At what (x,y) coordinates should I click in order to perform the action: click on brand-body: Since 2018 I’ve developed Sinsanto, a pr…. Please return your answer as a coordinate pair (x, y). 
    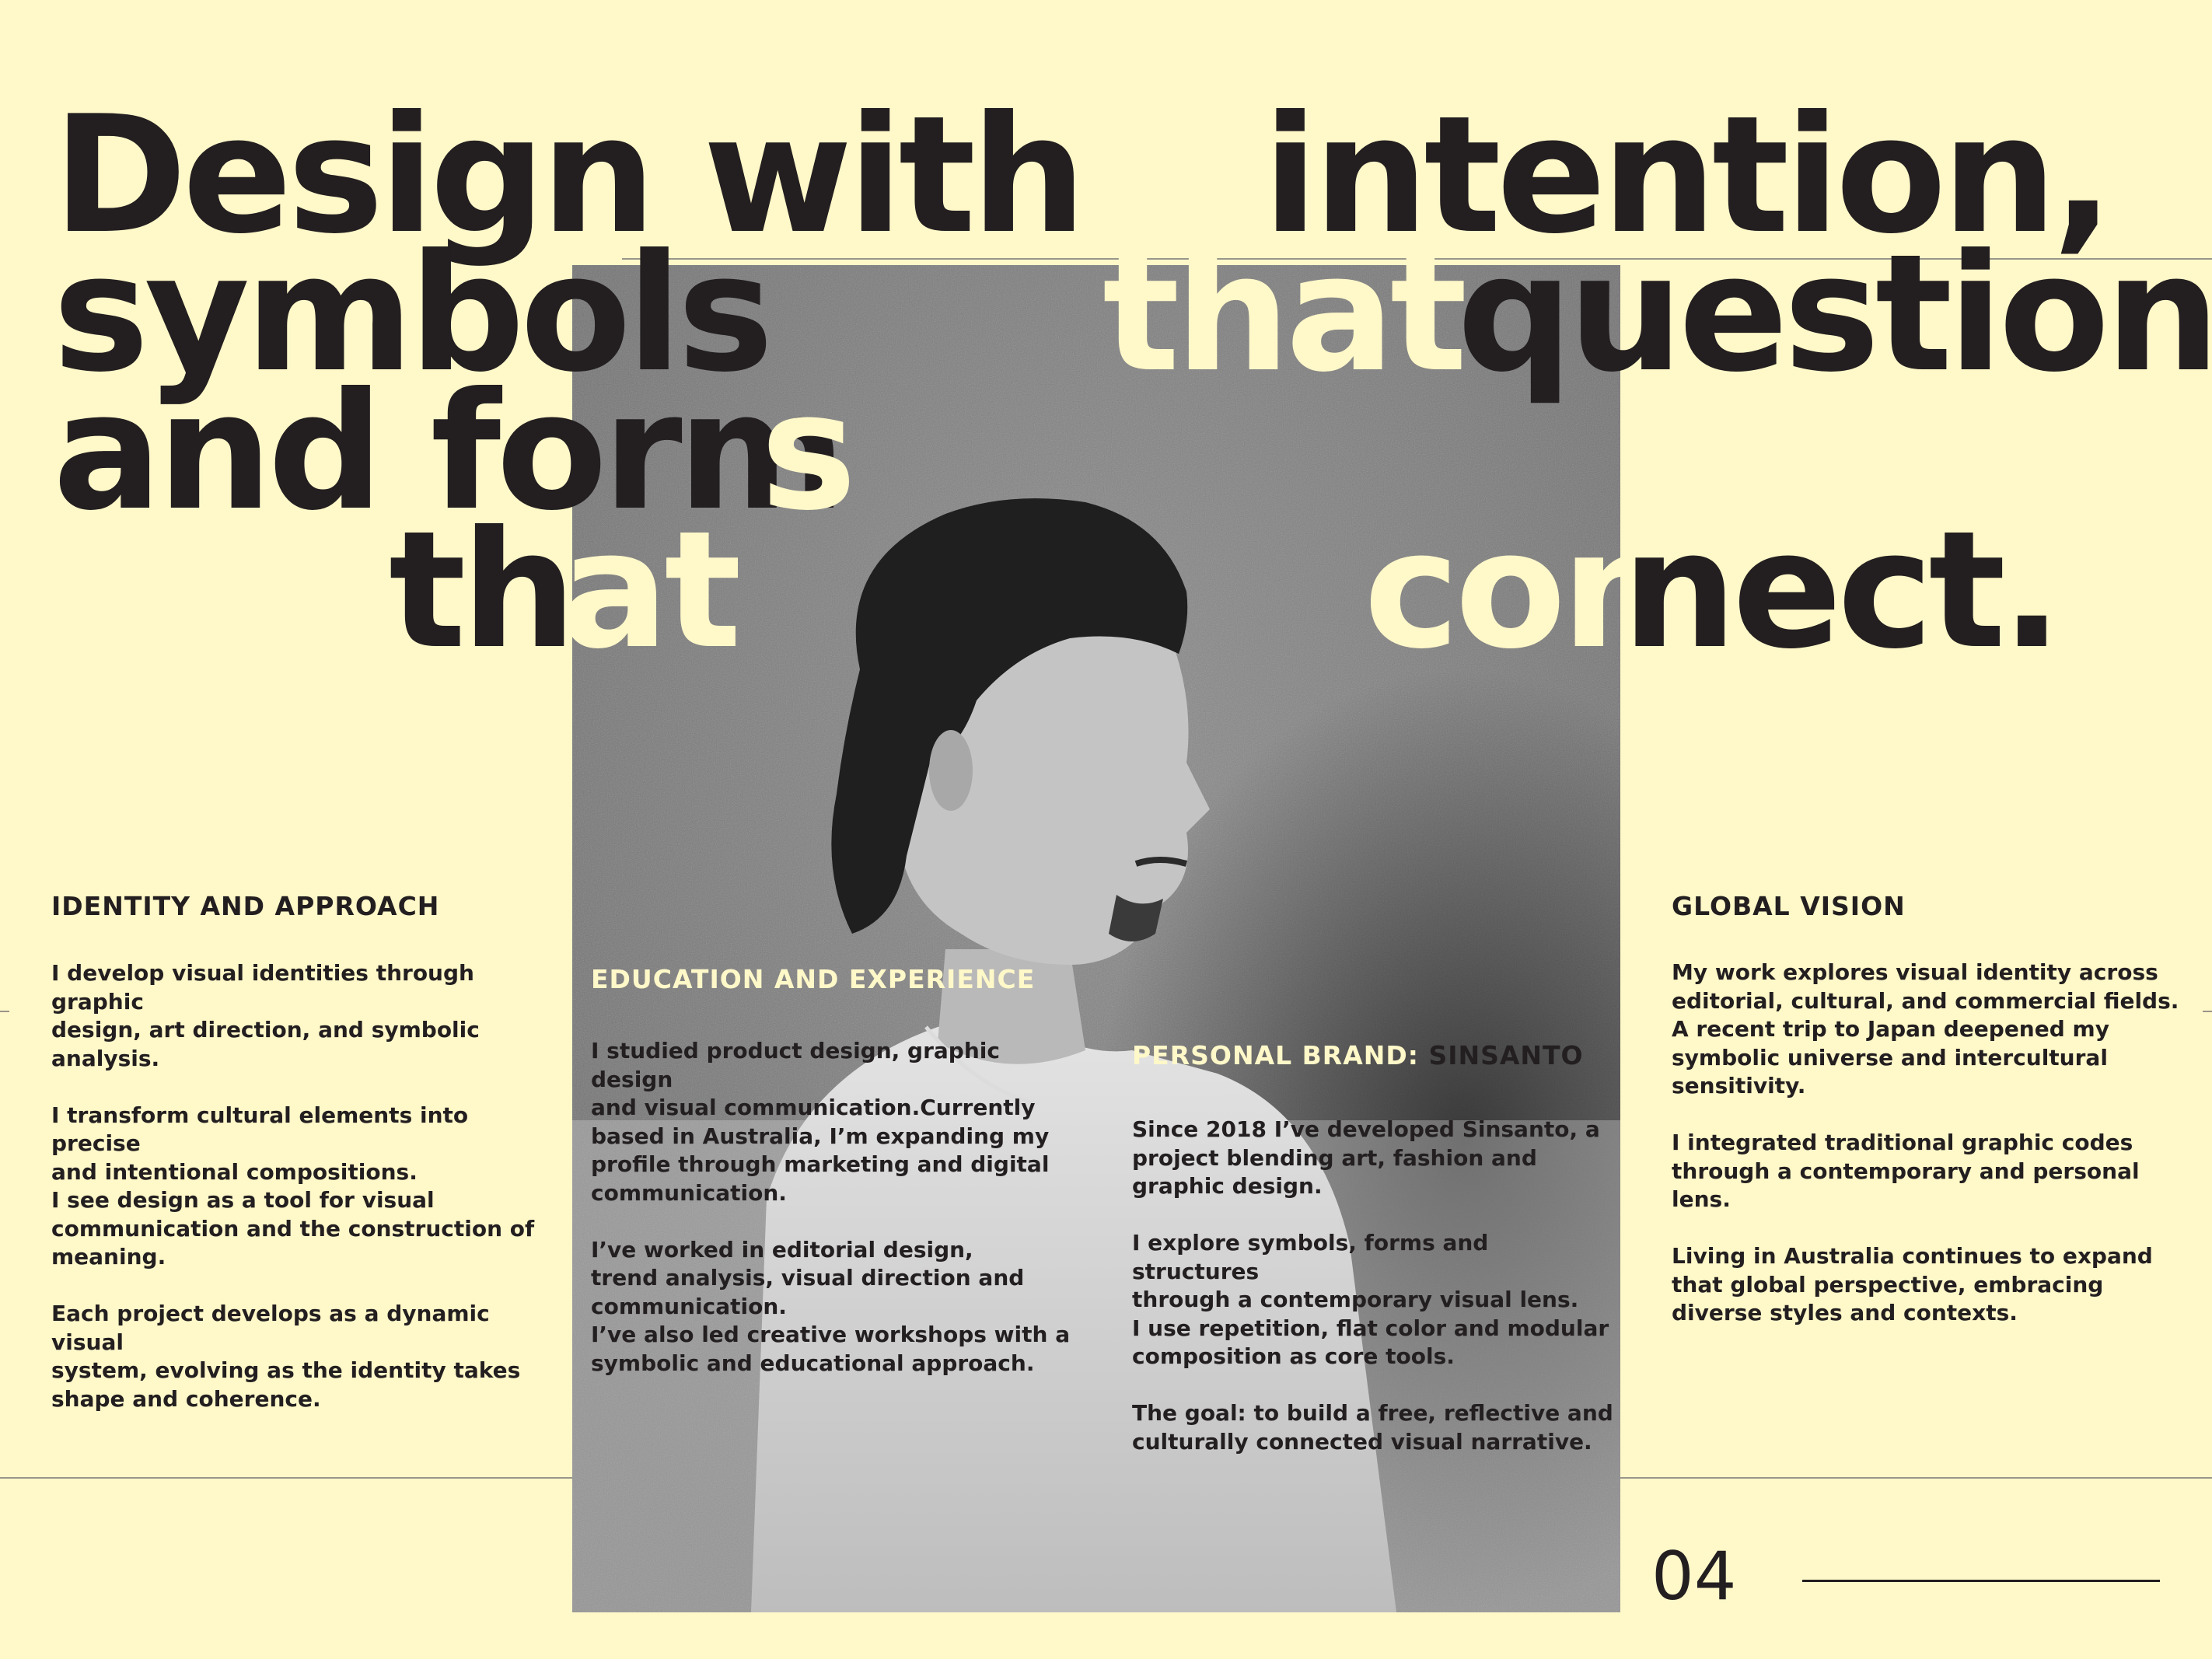
    Looking at the image, I should click on (1372, 1285).